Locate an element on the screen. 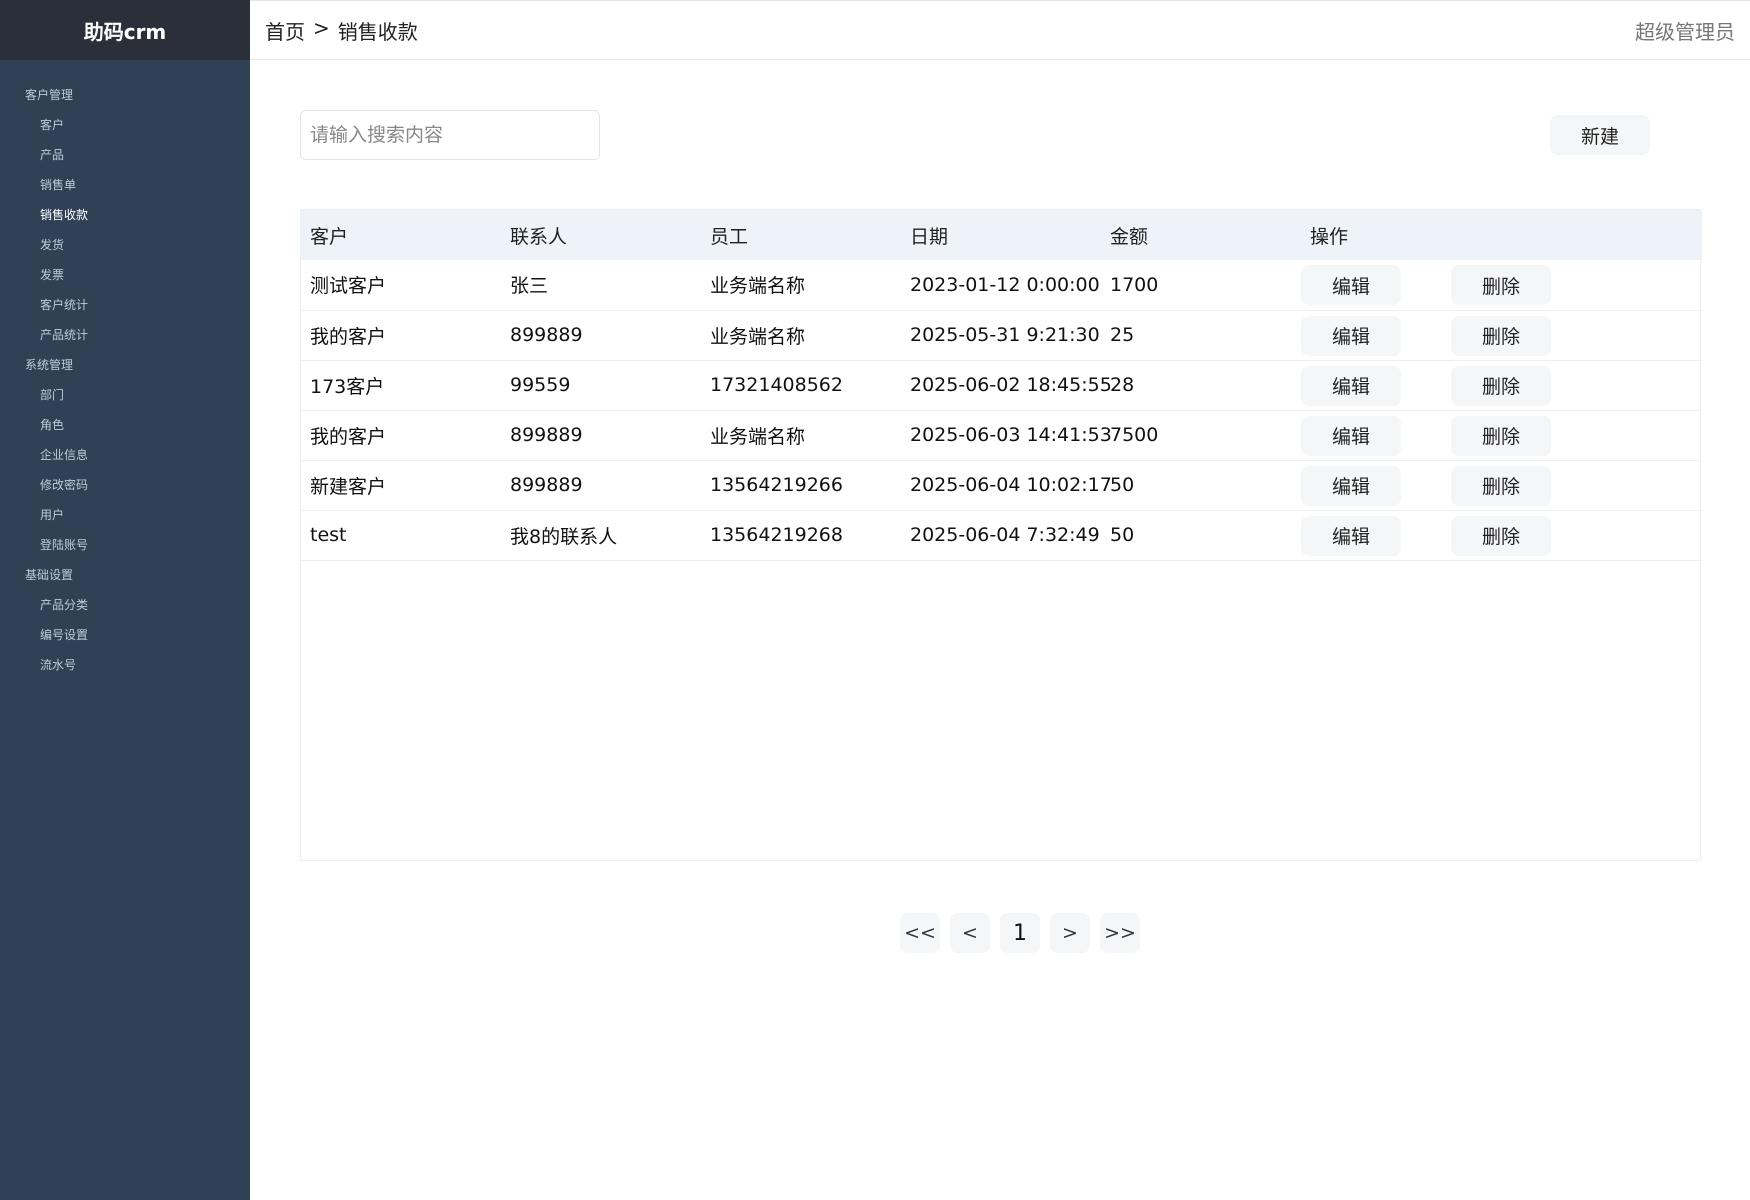  sidebar-item: 发货 is located at coordinates (125, 245).